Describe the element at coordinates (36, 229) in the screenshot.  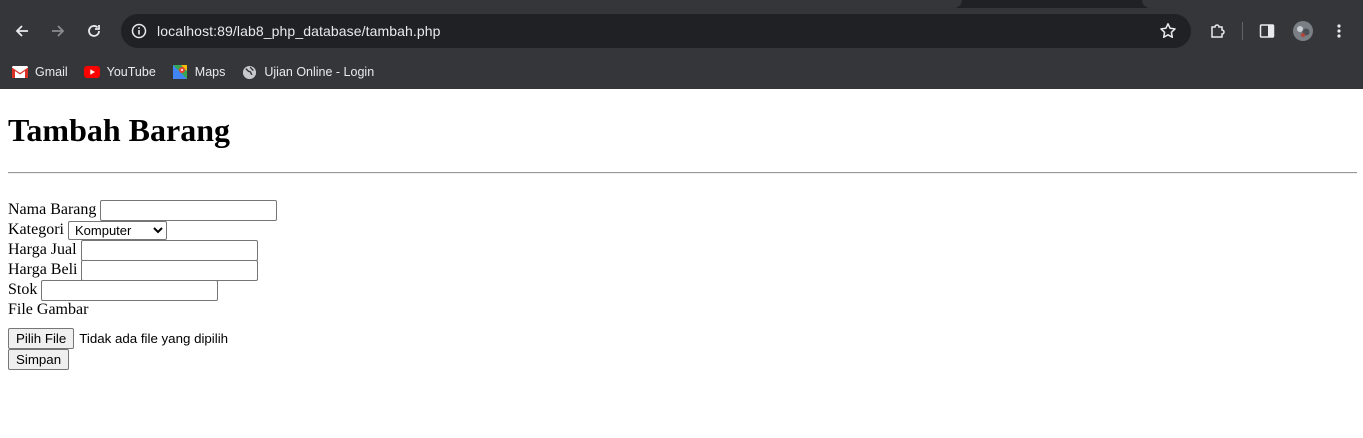
I see `kategori-label: Kategori` at that location.